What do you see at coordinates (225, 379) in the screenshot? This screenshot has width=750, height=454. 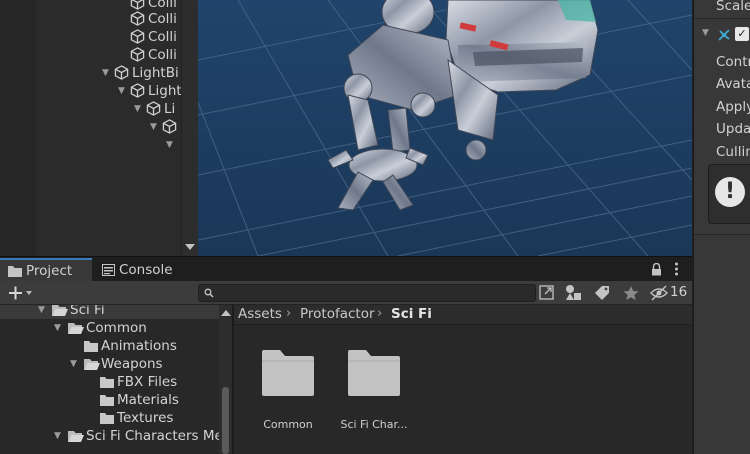 I see `tree-scrollbar` at bounding box center [225, 379].